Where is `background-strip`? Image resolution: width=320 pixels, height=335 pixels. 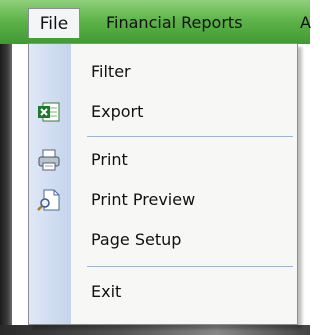
background-strip is located at coordinates (155, 330).